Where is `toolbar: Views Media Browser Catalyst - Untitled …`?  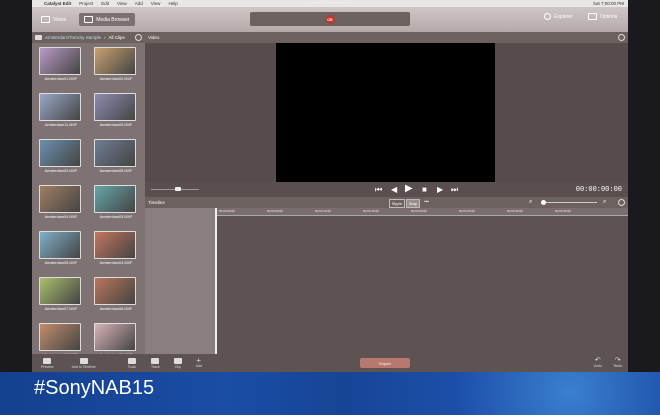 toolbar: Views Media Browser Catalyst - Untitled … is located at coordinates (330, 16).